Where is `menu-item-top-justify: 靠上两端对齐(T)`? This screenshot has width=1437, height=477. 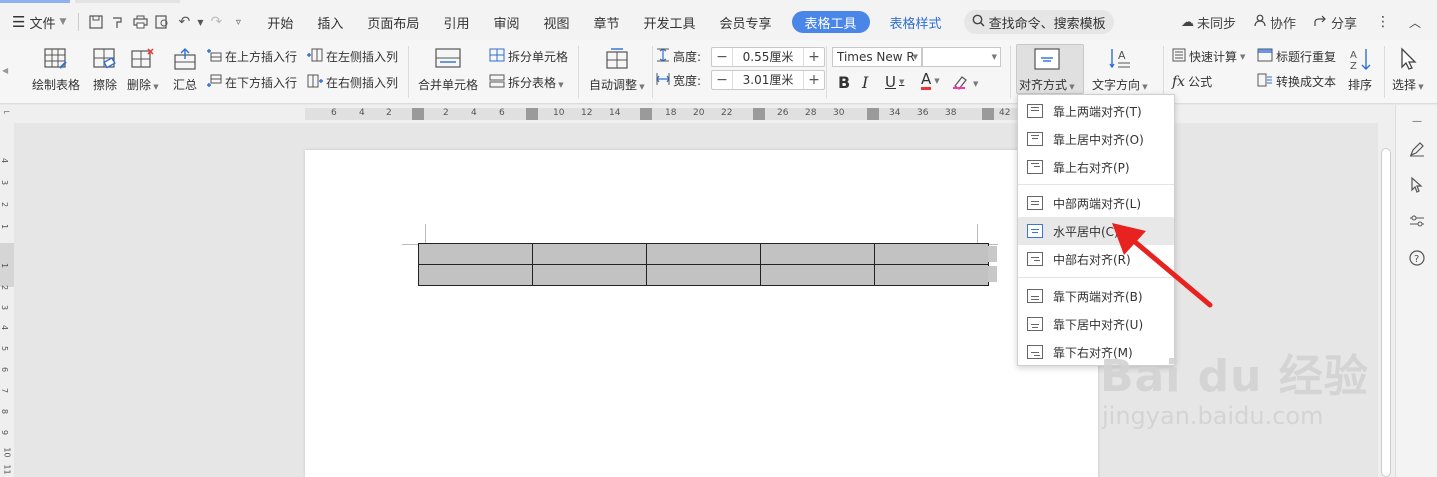
menu-item-top-justify: 靠上两端对齐(T) is located at coordinates (1096, 111).